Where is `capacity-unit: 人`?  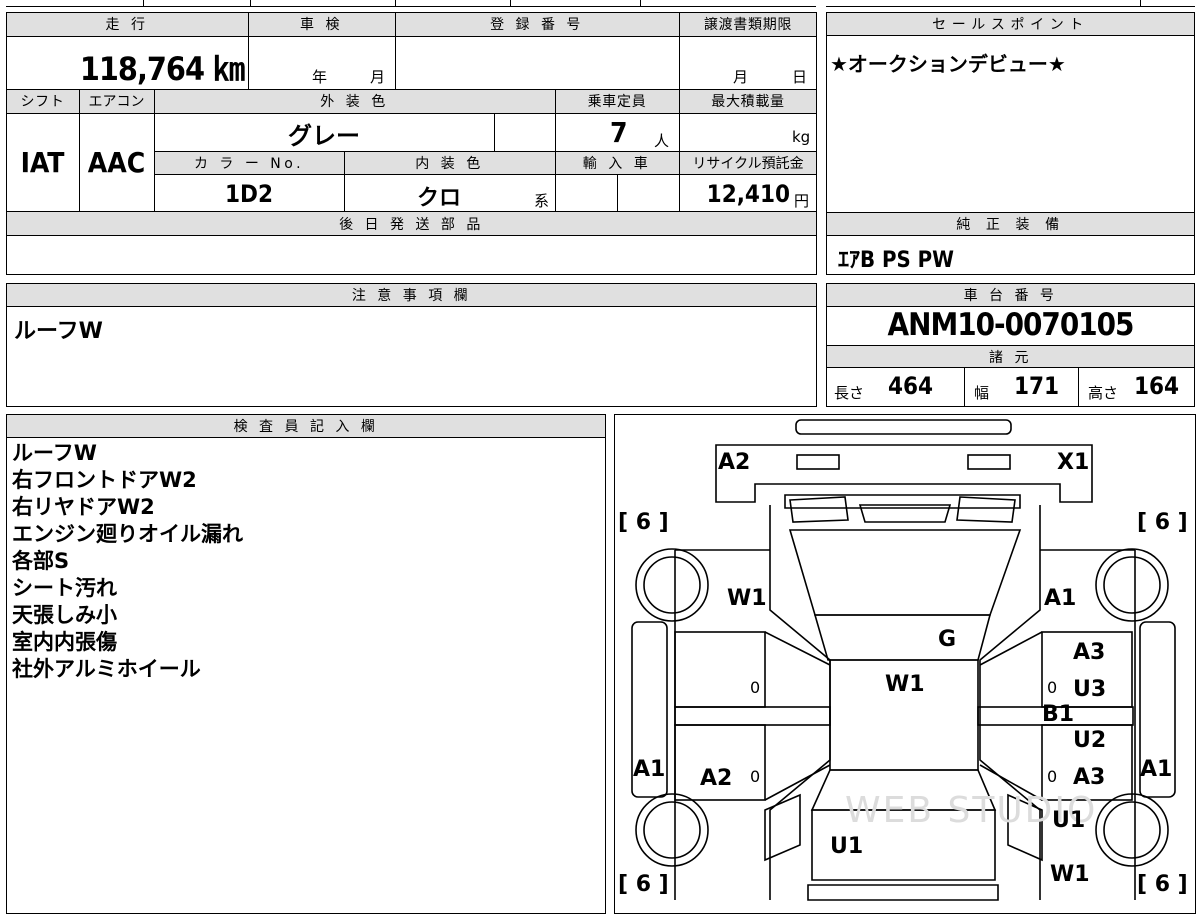
capacity-unit: 人 is located at coordinates (662, 141).